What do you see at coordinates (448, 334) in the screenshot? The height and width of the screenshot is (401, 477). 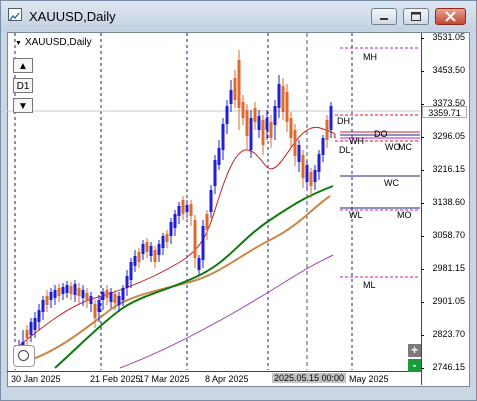 I see `price-label: 2823.70` at bounding box center [448, 334].